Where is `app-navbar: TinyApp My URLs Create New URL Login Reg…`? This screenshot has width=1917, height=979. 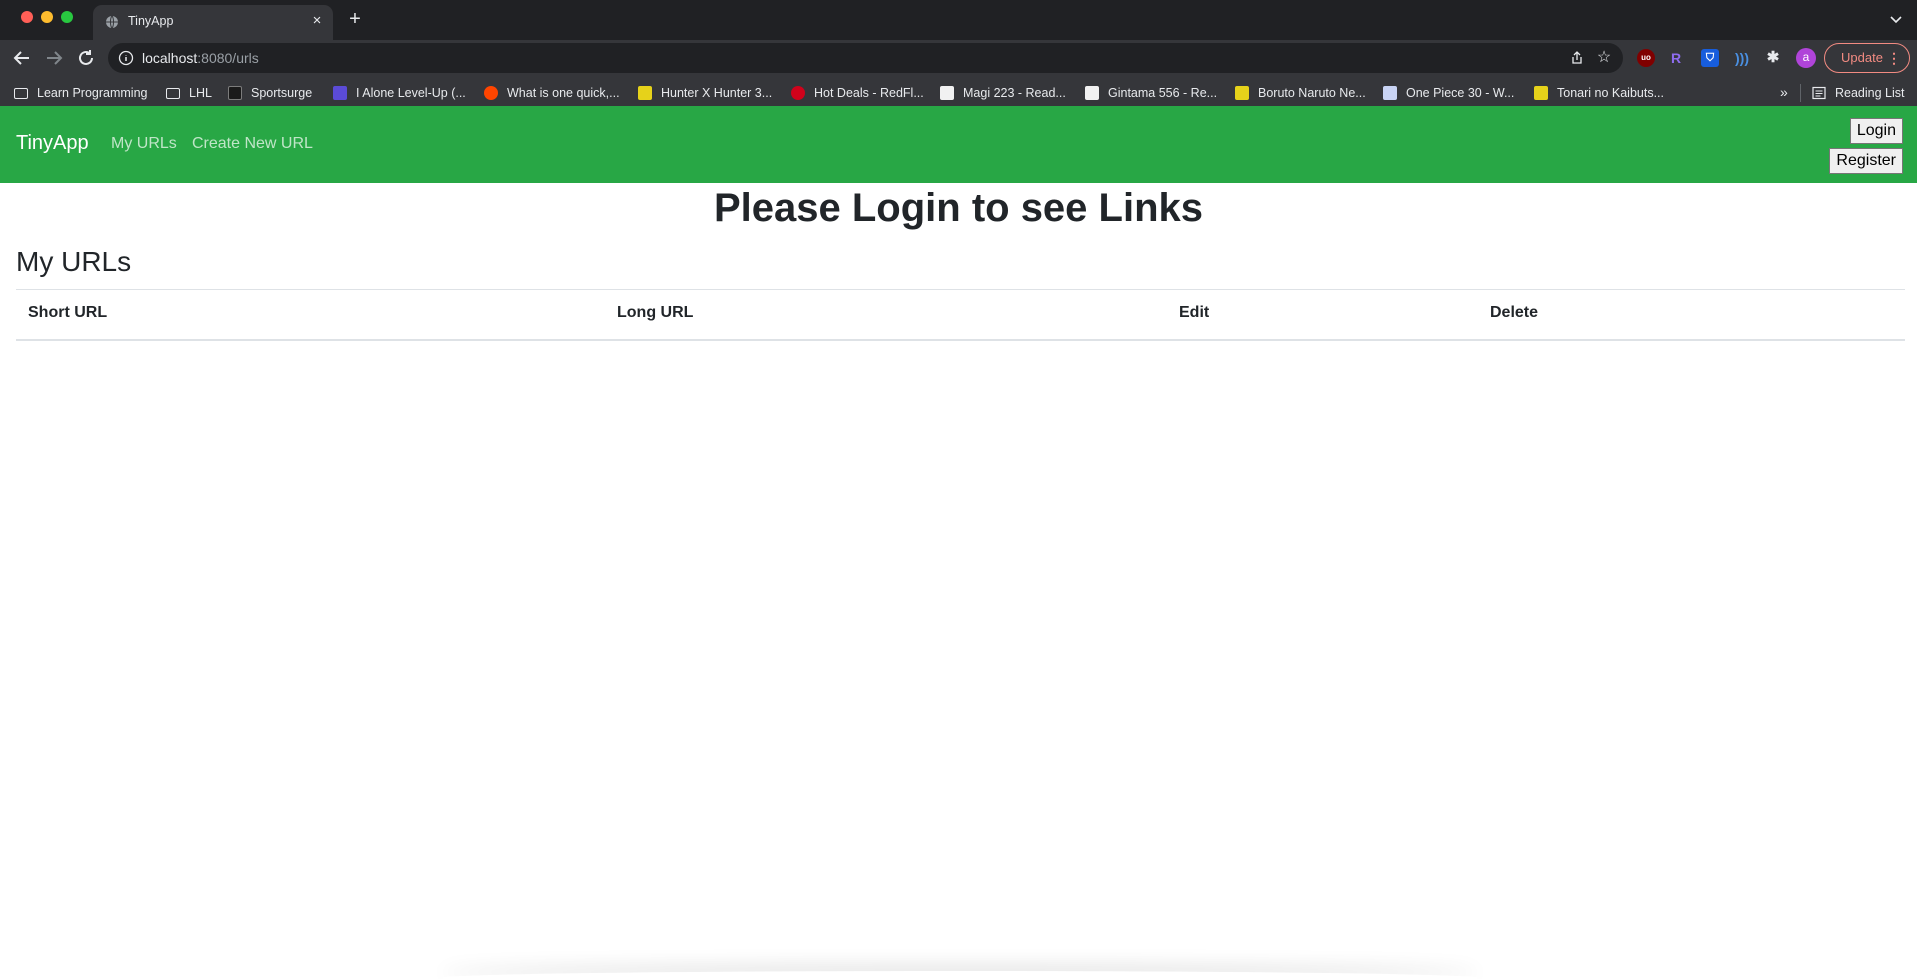
app-navbar: TinyApp My URLs Create New URL Login Reg… is located at coordinates (958, 144).